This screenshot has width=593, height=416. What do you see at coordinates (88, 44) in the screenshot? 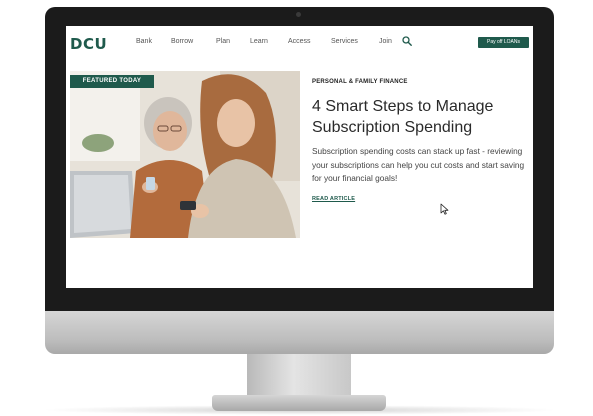
I see `dcu-logo: DCU` at bounding box center [88, 44].